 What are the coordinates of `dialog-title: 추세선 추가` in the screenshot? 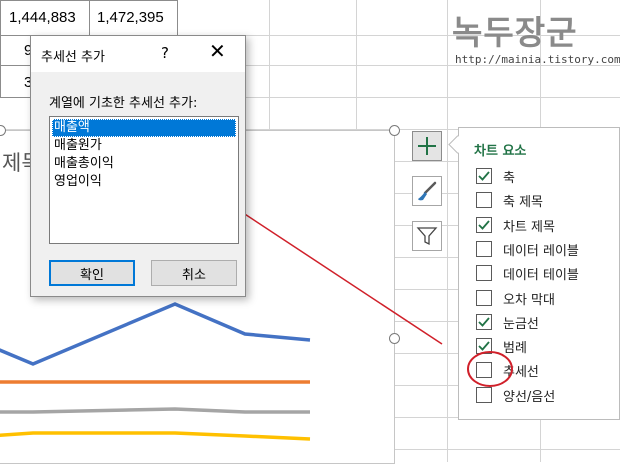 It's located at (73, 57).